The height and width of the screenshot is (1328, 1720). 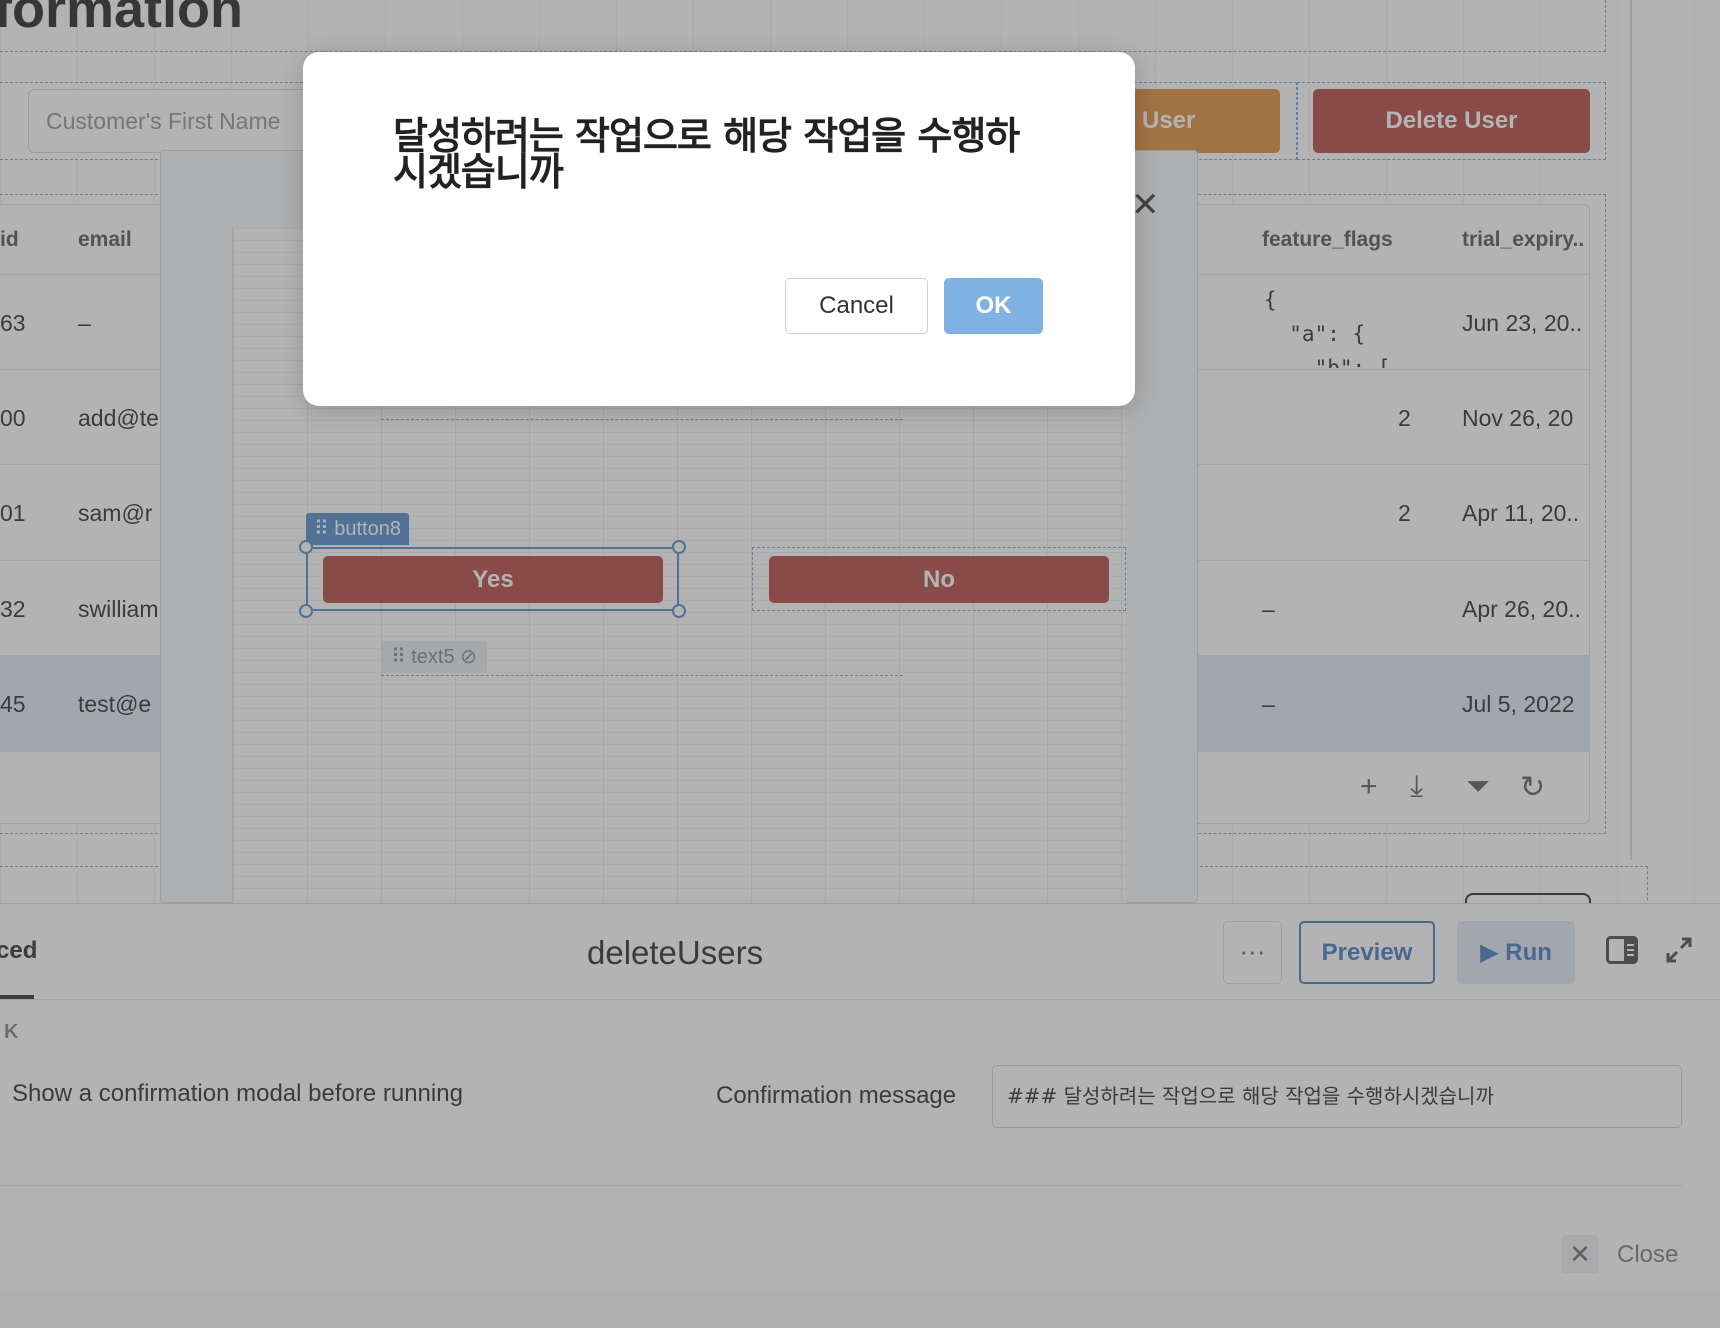 I want to click on dialog-message: 달성하려는 작업으로 해당 작업을 수행하시겠습니까, so click(x=706, y=154).